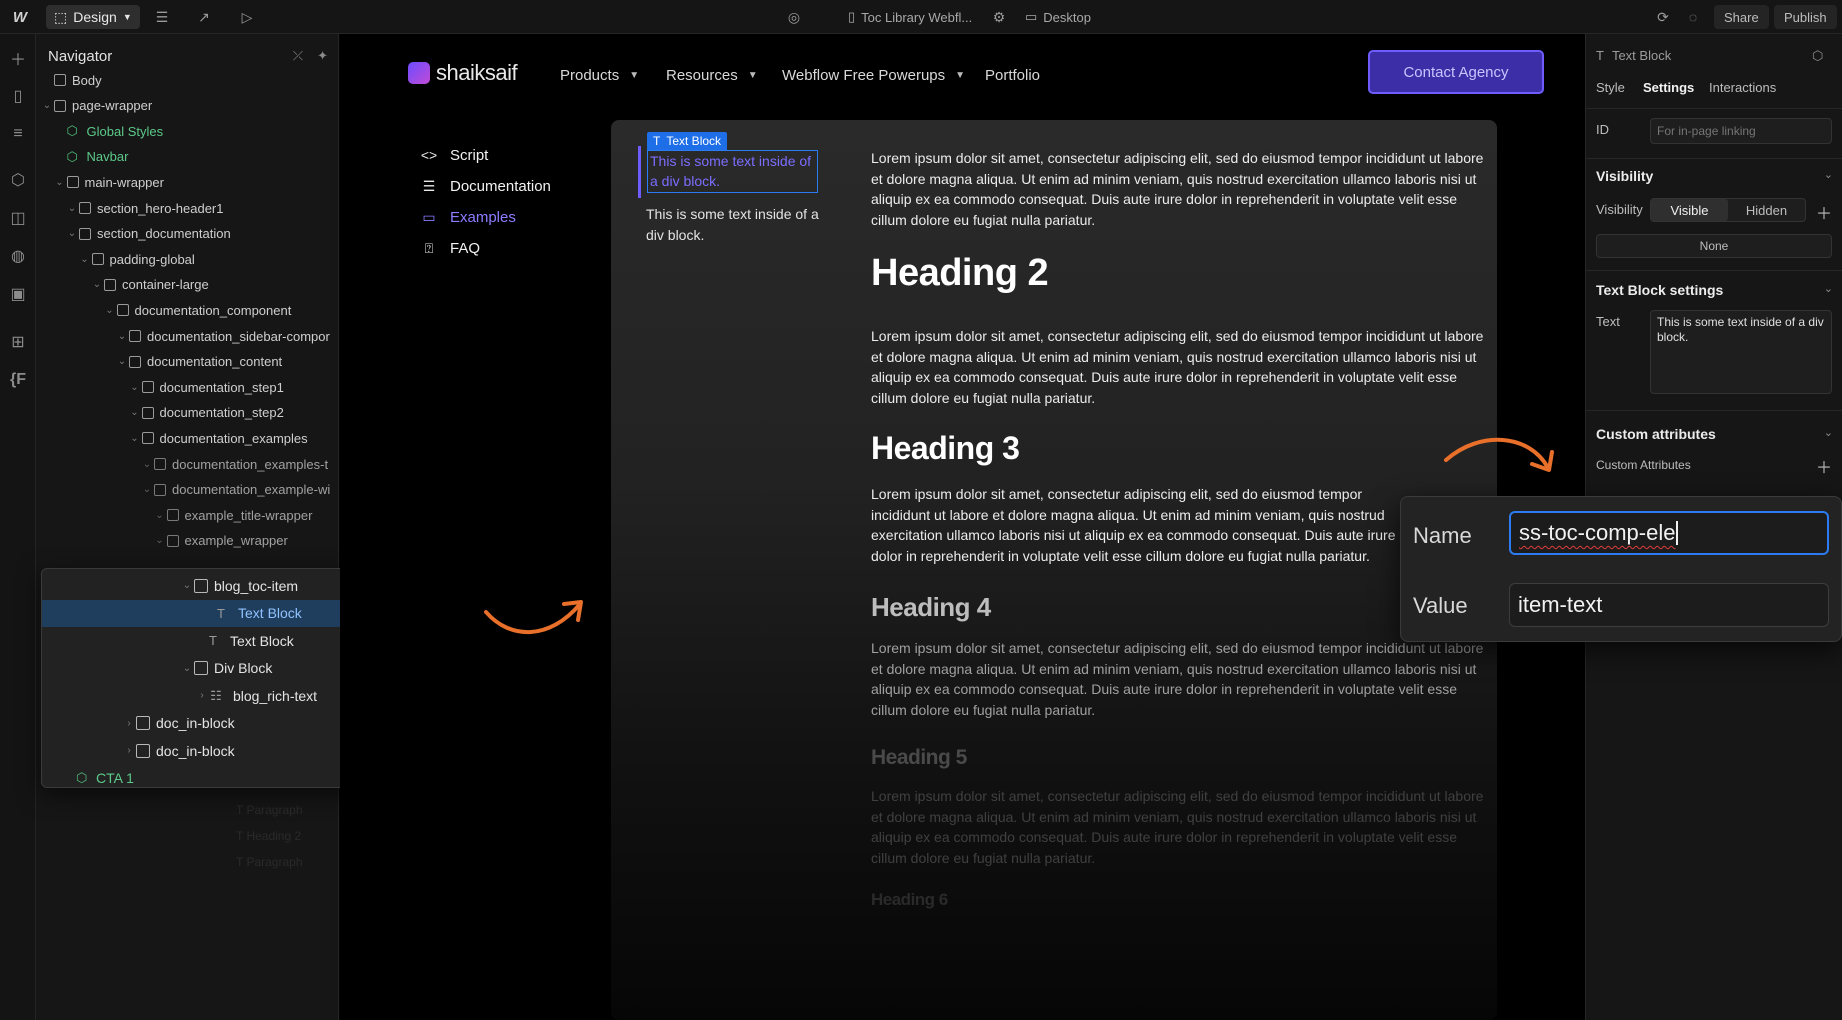 This screenshot has width=1842, height=1020. What do you see at coordinates (218, 438) in the screenshot?
I see `navigator-tree-row: ⌄ documentation_examples` at bounding box center [218, 438].